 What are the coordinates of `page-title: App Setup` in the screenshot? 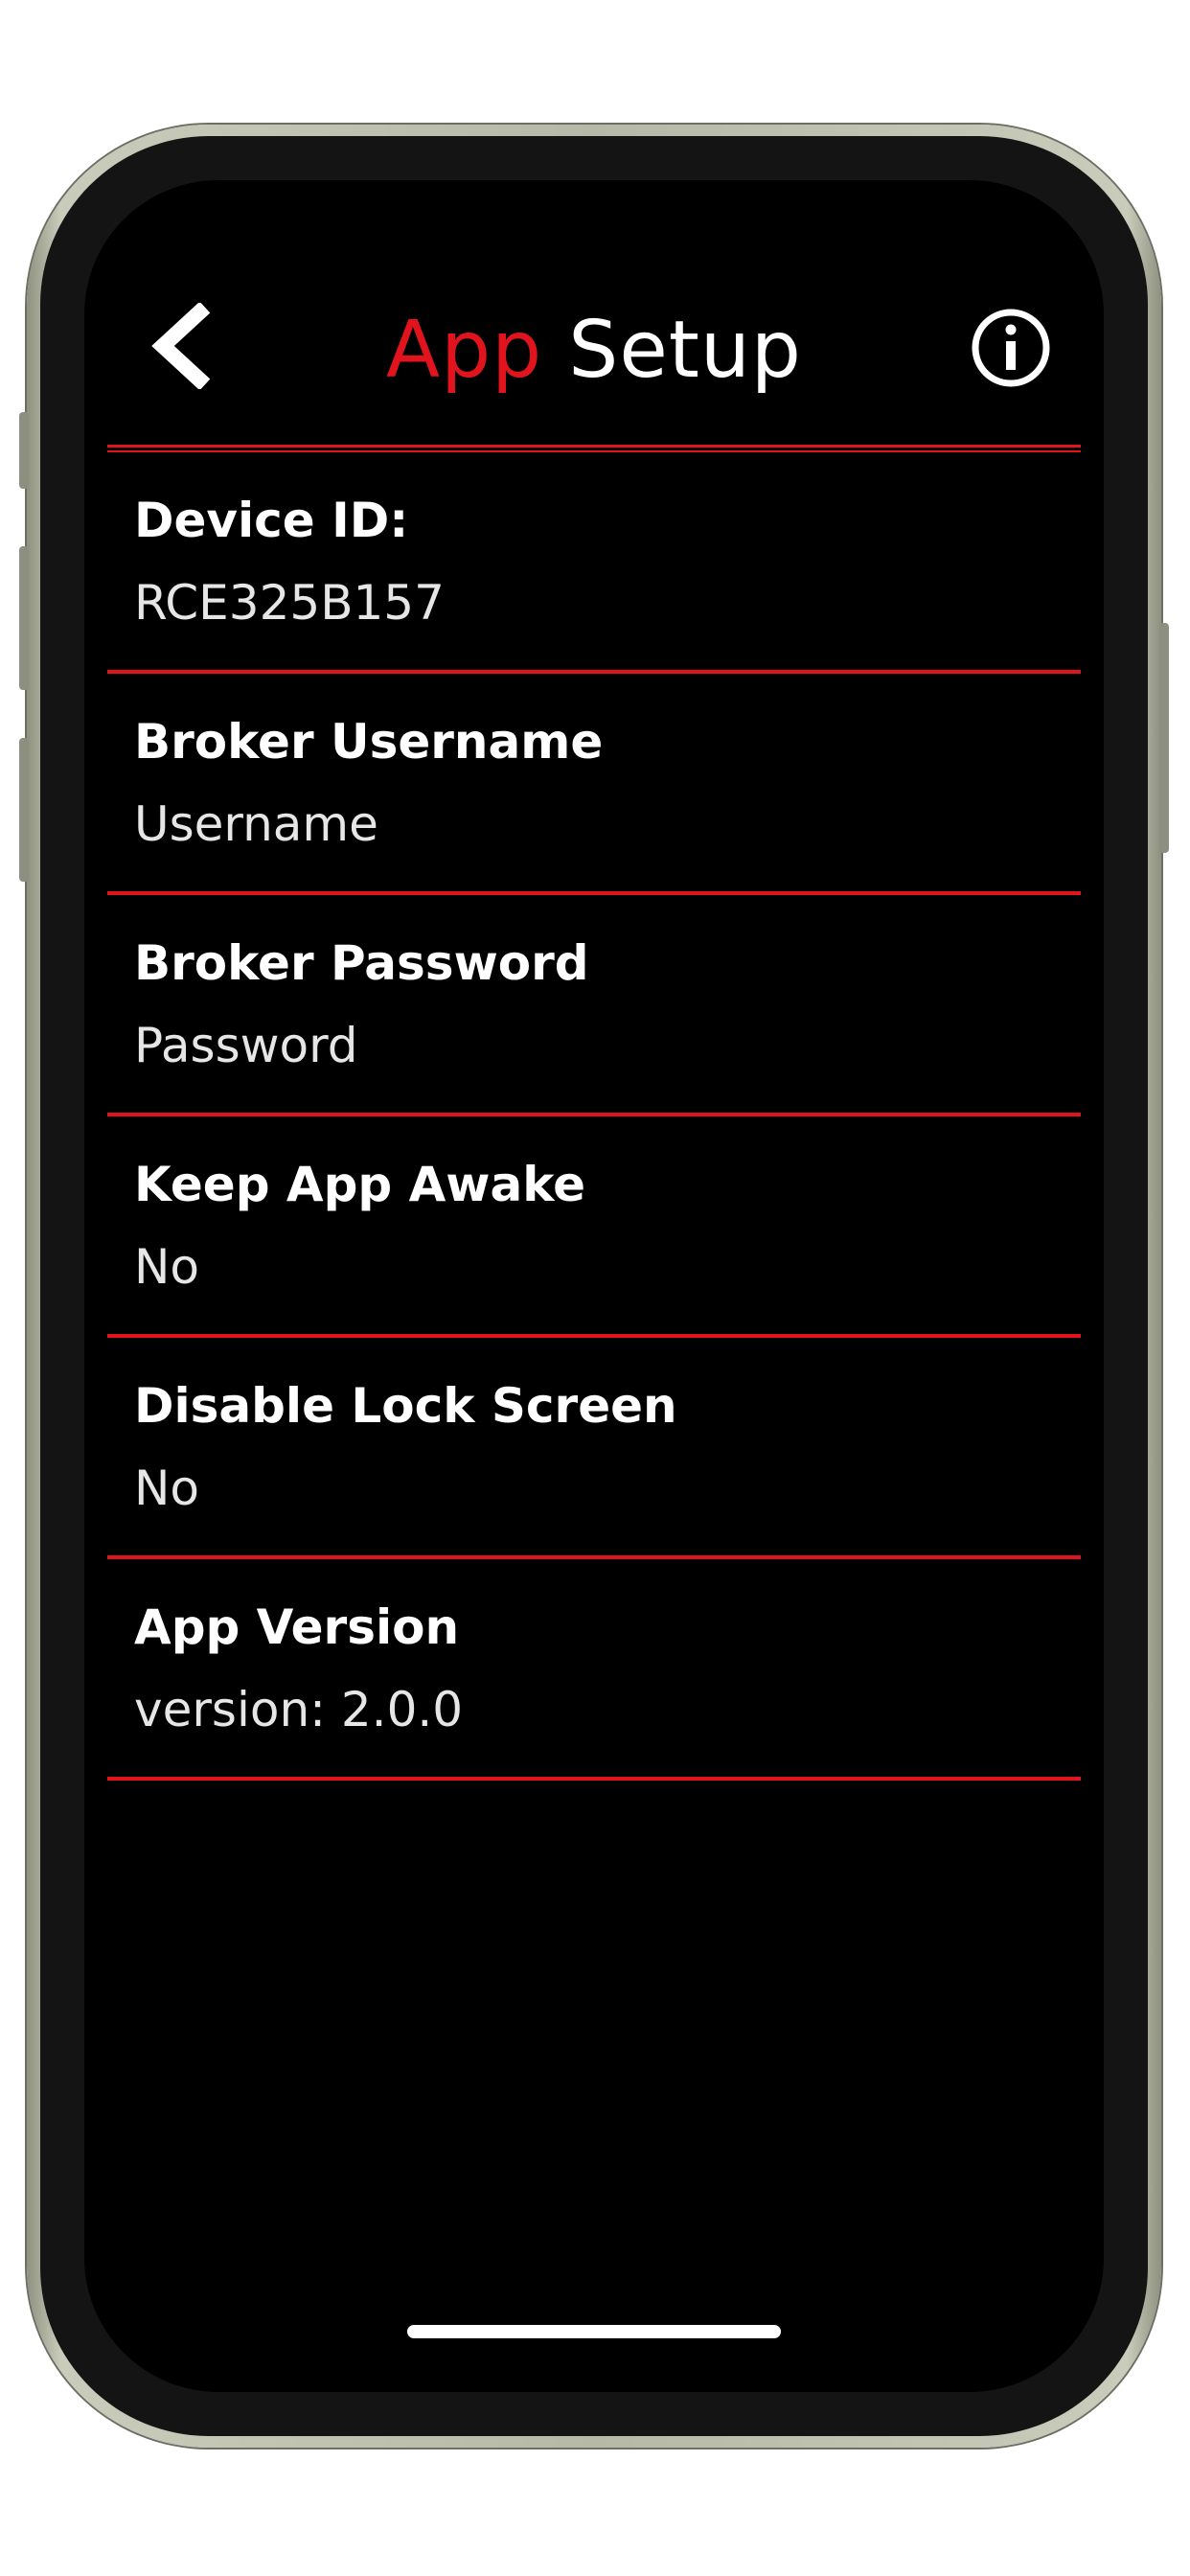 It's located at (594, 351).